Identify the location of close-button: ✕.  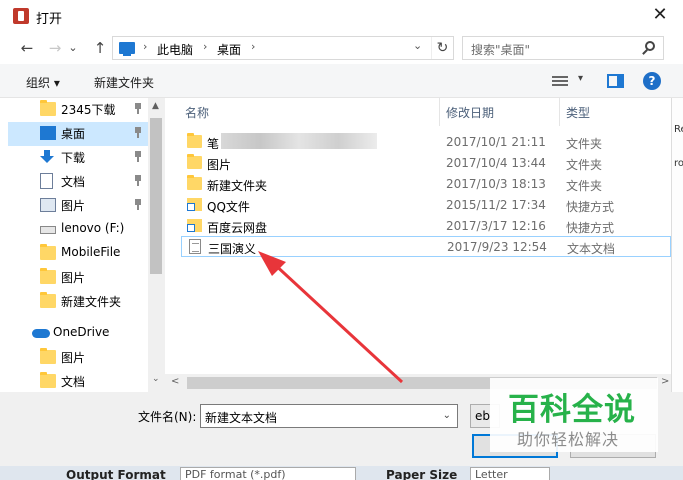
(660, 16).